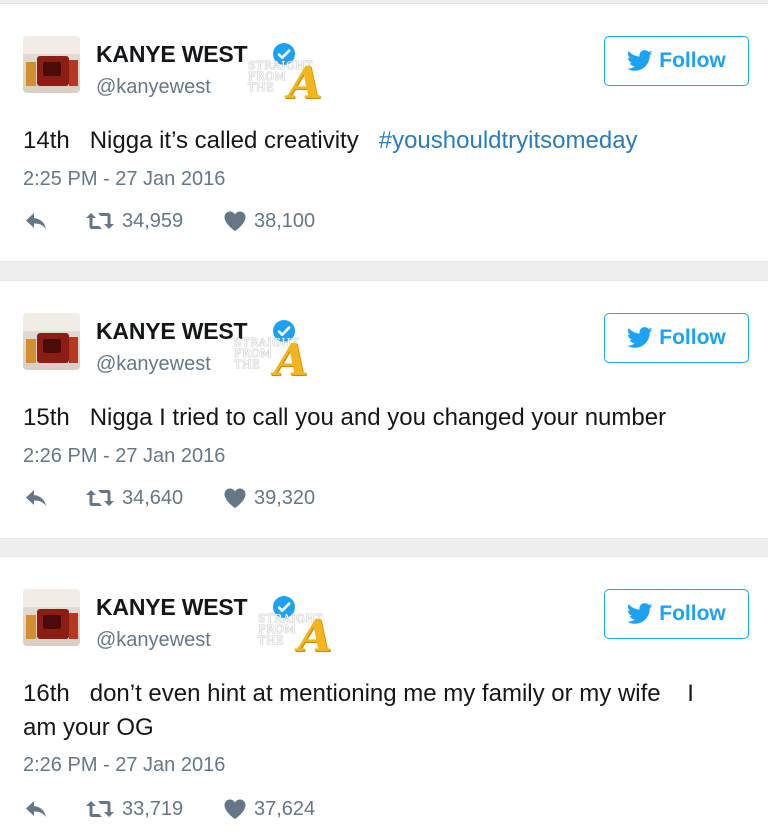  I want to click on like-count: 37,624, so click(285, 809).